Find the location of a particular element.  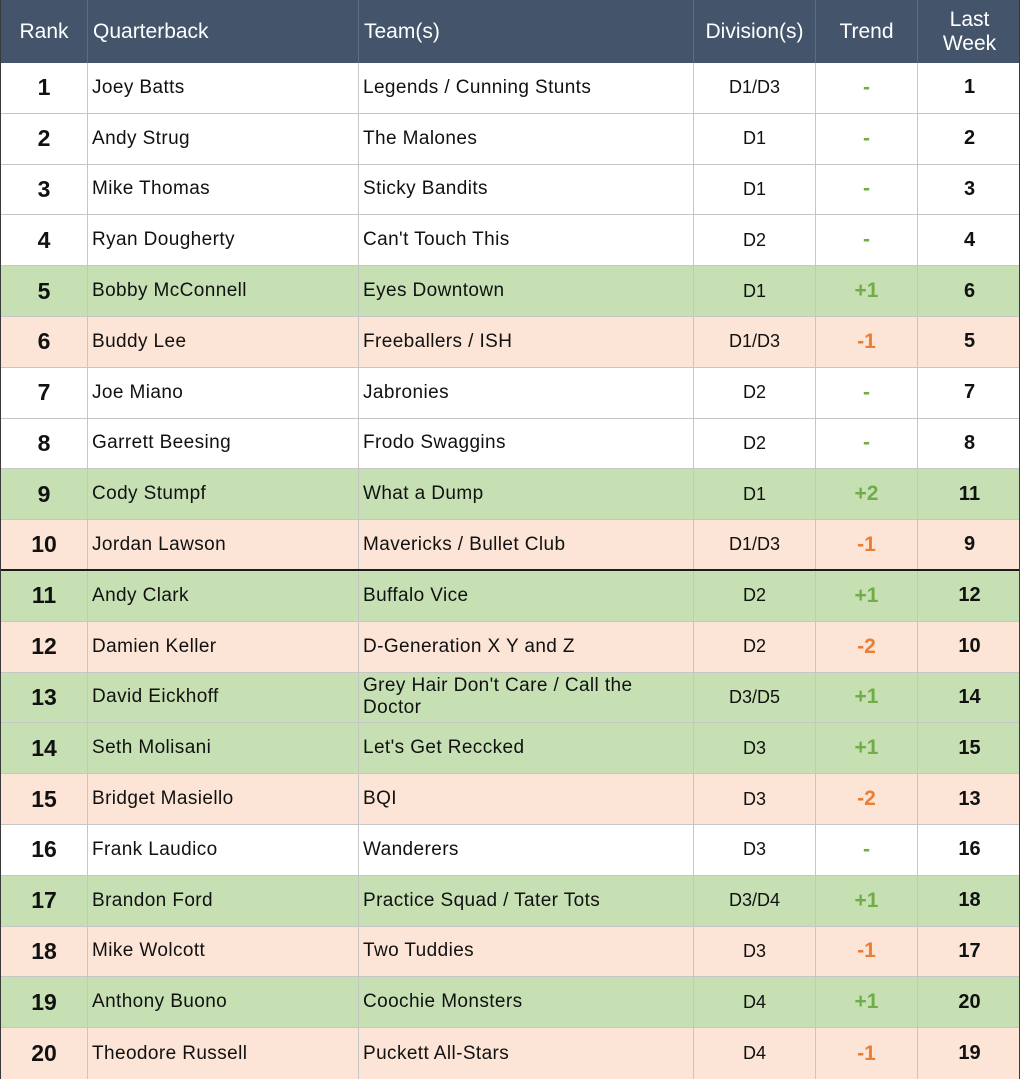

rank-cell: 5 is located at coordinates (44, 291).